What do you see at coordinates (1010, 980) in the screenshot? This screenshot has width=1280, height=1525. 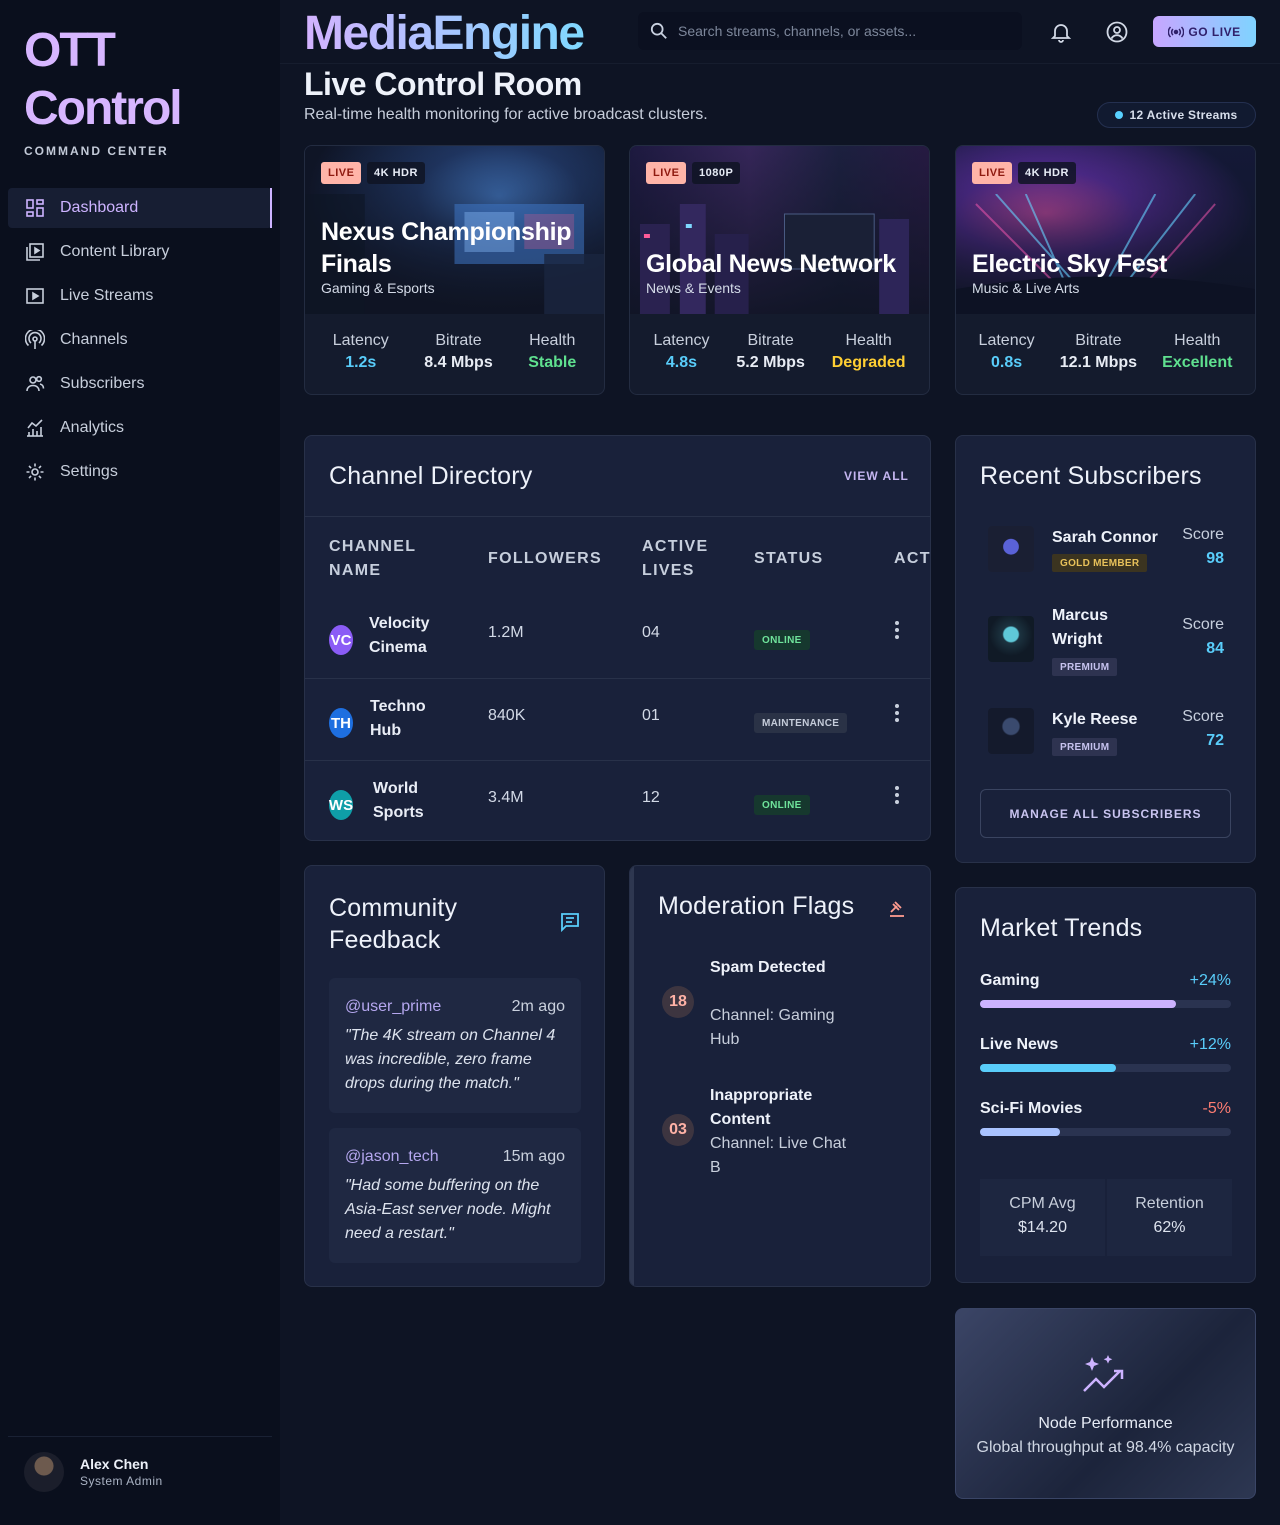 I see `trend-label: Gaming` at bounding box center [1010, 980].